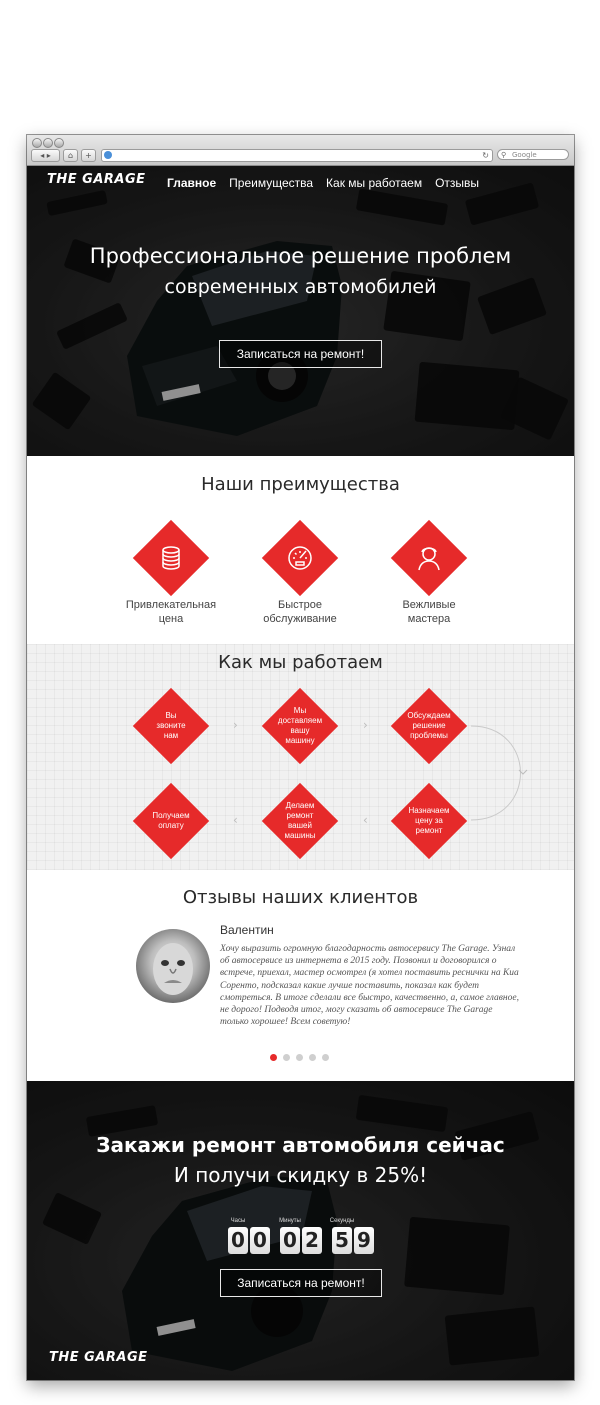  Describe the element at coordinates (37, 143) in the screenshot. I see `close-window-button` at that location.